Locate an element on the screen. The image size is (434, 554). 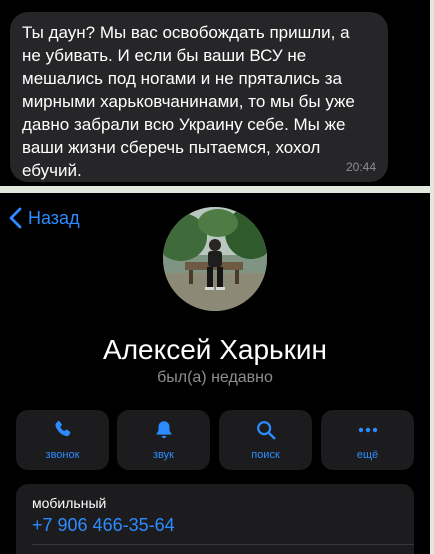
call-button: звонок is located at coordinates (62, 440).